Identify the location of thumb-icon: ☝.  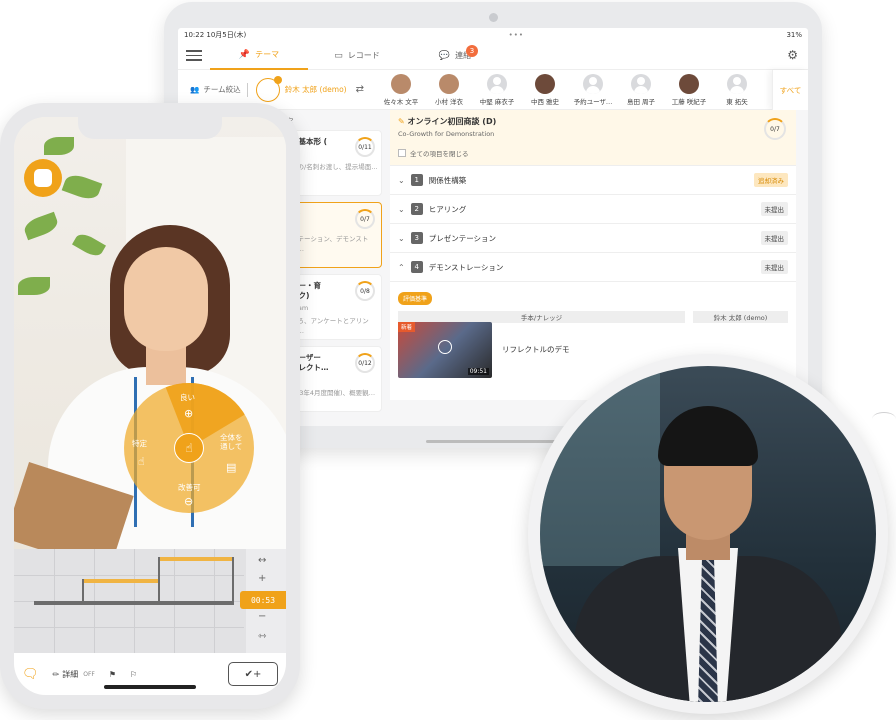
(141, 461).